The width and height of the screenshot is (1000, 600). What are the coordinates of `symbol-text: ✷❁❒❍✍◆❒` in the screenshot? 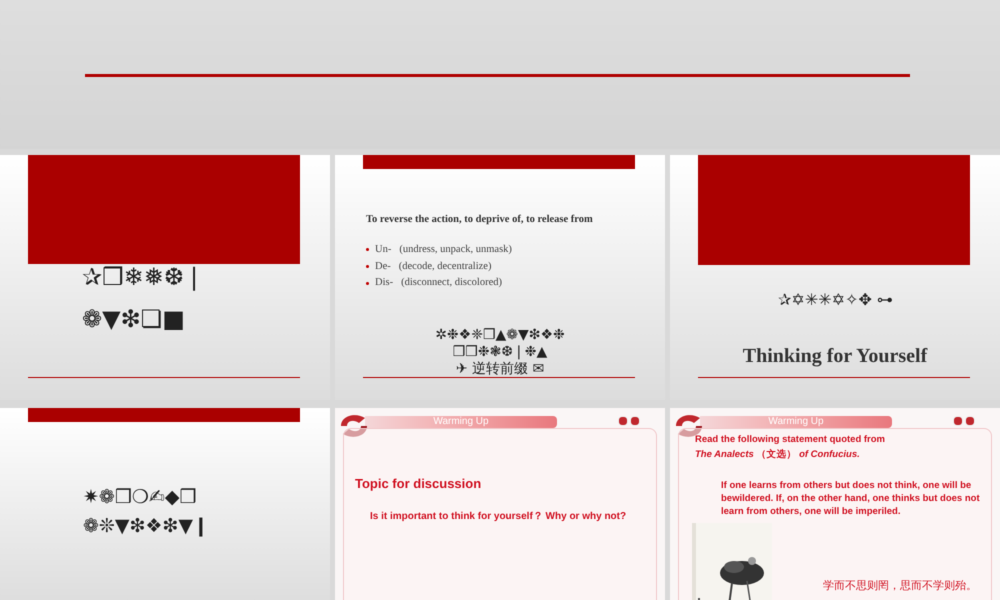 It's located at (140, 497).